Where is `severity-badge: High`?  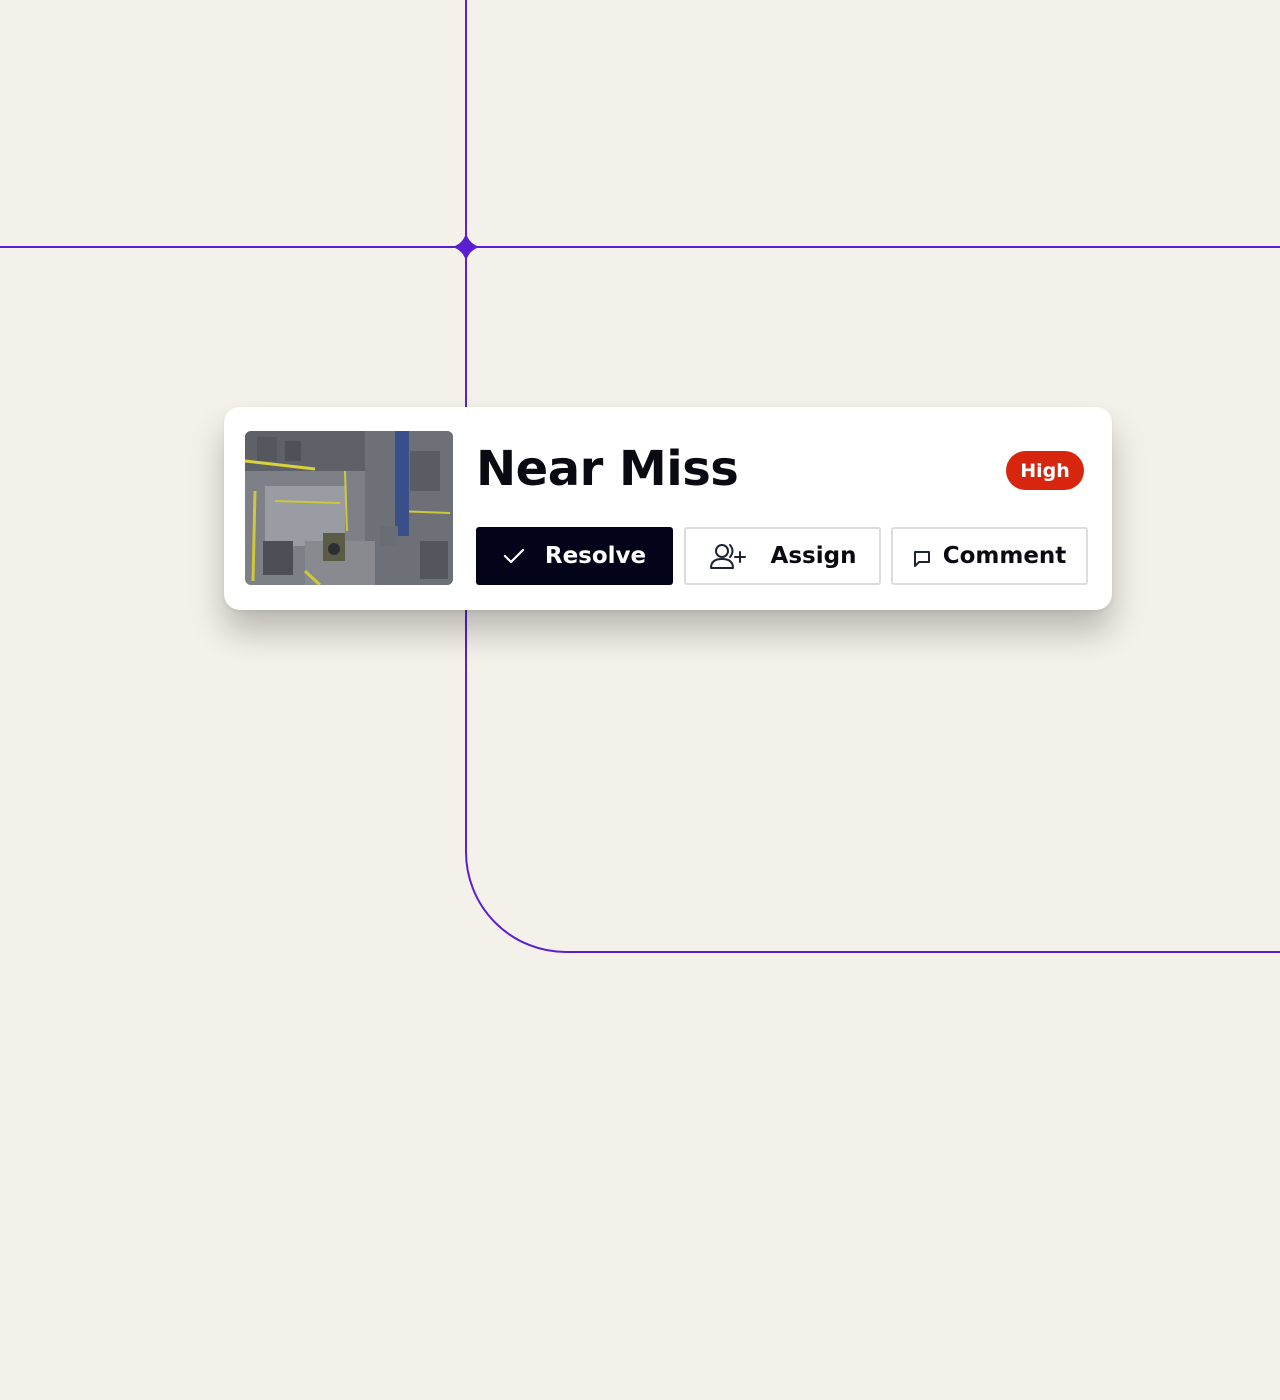
severity-badge: High is located at coordinates (1045, 470).